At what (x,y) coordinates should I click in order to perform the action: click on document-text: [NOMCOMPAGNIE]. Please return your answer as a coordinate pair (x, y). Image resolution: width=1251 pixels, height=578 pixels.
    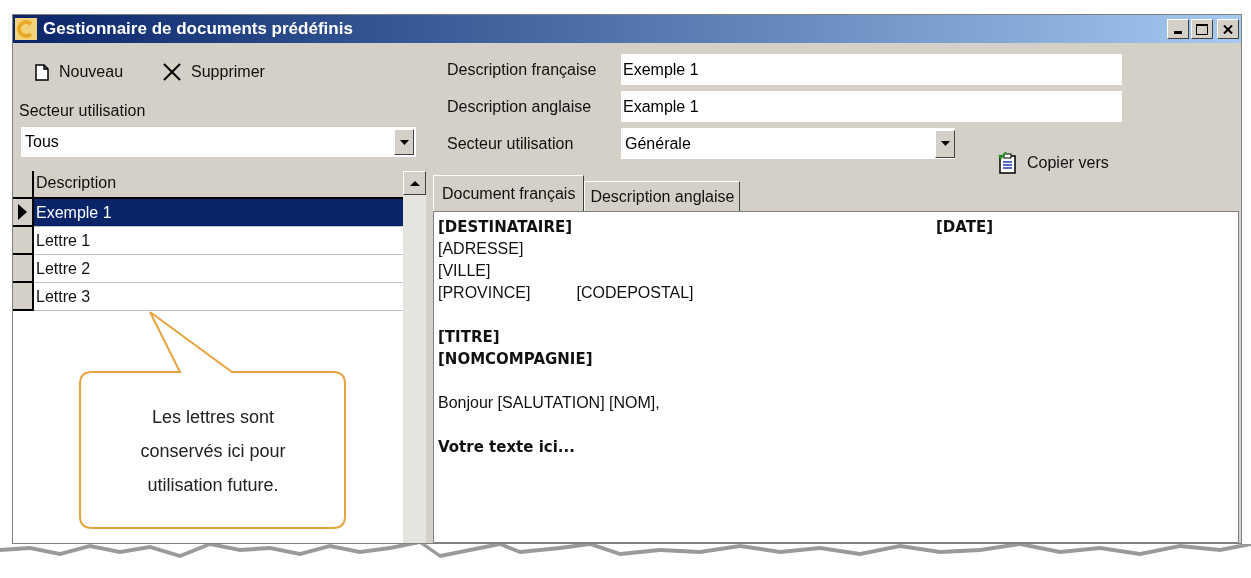
    Looking at the image, I should click on (515, 359).